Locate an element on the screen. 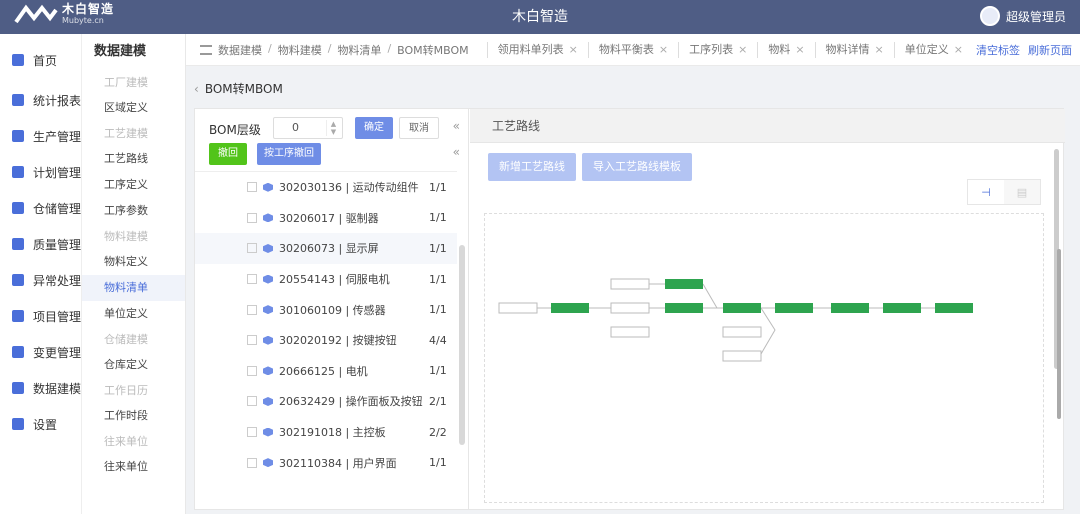  flow-view-icon: ⊣ is located at coordinates (986, 192).